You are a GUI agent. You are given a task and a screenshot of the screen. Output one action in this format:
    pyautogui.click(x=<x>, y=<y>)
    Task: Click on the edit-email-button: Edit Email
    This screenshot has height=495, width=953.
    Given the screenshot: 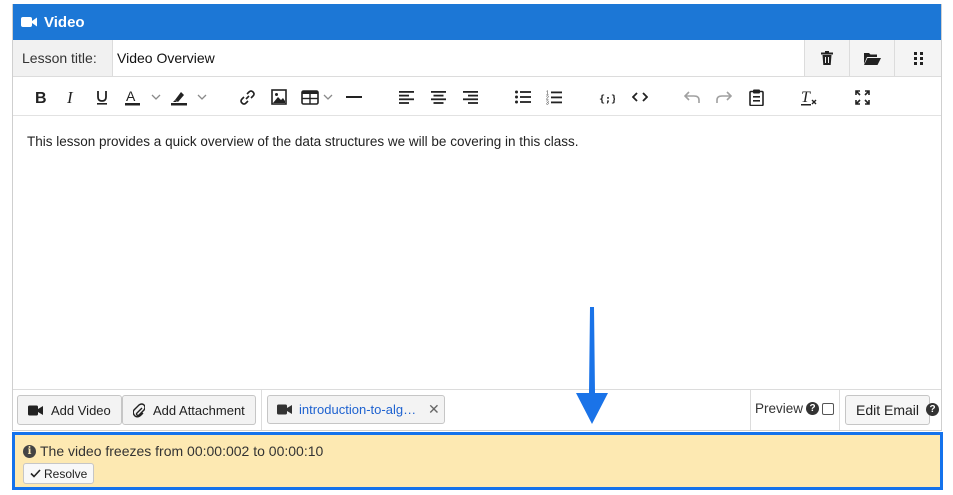 What is the action you would take?
    pyautogui.click(x=888, y=410)
    